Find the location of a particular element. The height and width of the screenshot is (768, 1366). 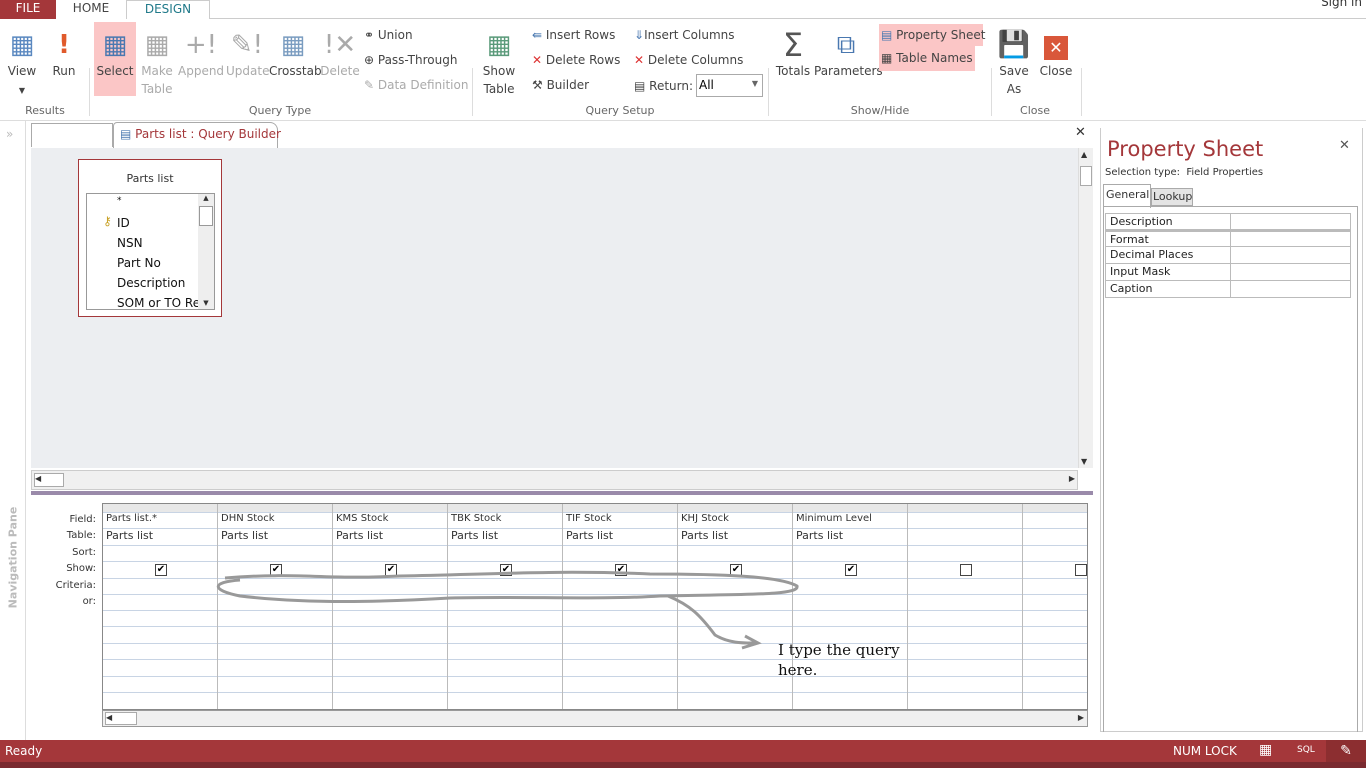

property-row: Description is located at coordinates (1228, 221).